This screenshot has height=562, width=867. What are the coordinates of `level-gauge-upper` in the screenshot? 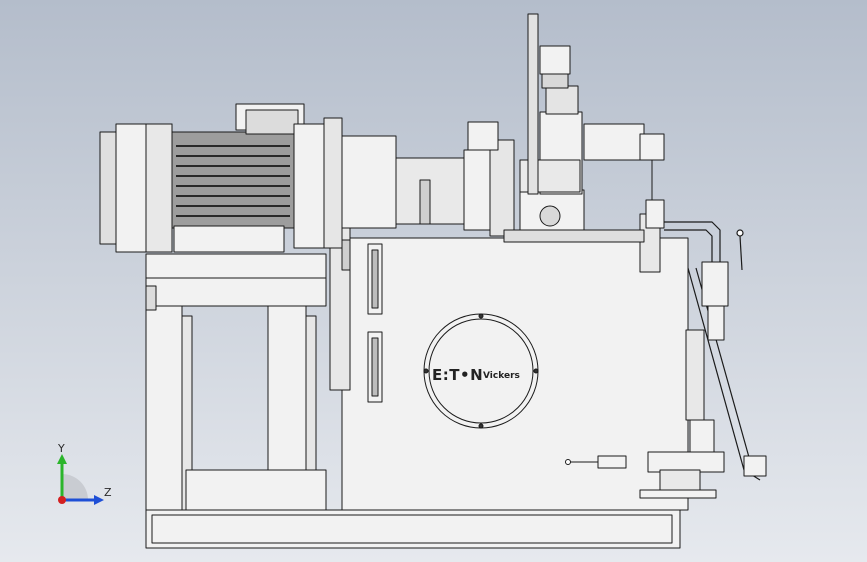 It's located at (375, 279).